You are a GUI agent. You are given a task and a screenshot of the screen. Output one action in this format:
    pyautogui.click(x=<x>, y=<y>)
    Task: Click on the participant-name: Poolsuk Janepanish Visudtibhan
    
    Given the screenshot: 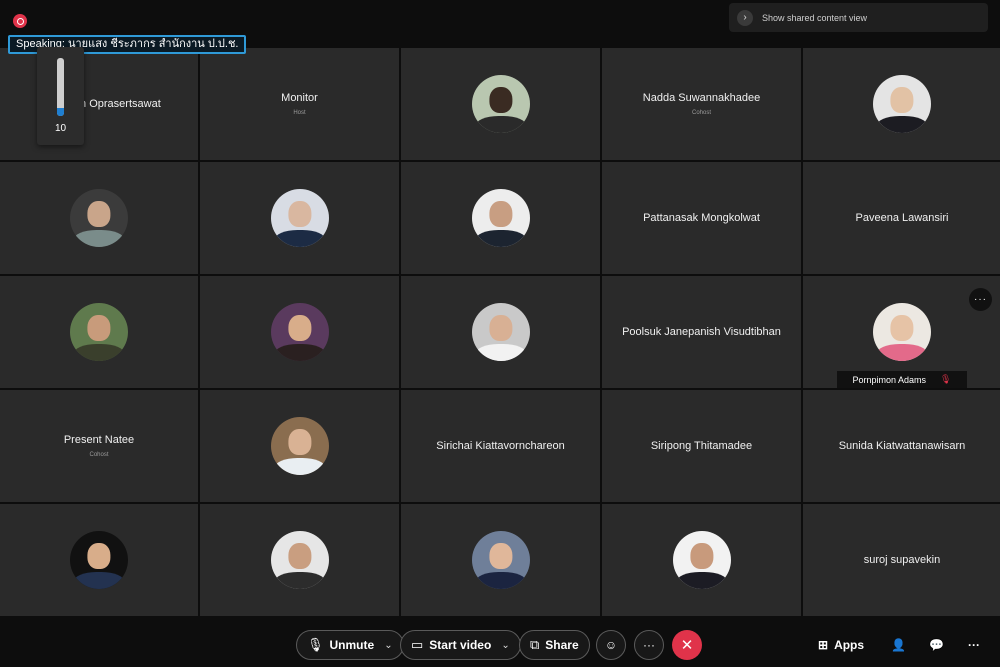 What is the action you would take?
    pyautogui.click(x=701, y=332)
    